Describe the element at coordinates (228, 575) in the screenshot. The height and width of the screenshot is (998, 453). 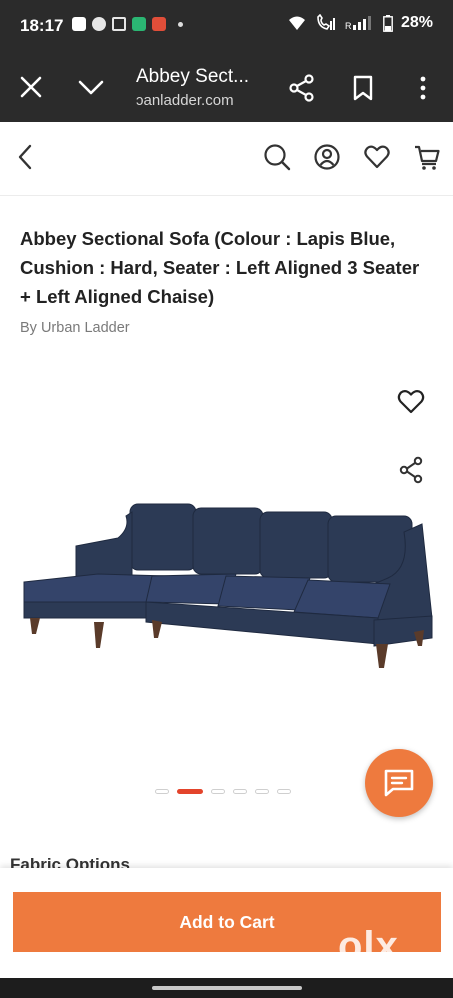
I see `sofa-graphic` at that location.